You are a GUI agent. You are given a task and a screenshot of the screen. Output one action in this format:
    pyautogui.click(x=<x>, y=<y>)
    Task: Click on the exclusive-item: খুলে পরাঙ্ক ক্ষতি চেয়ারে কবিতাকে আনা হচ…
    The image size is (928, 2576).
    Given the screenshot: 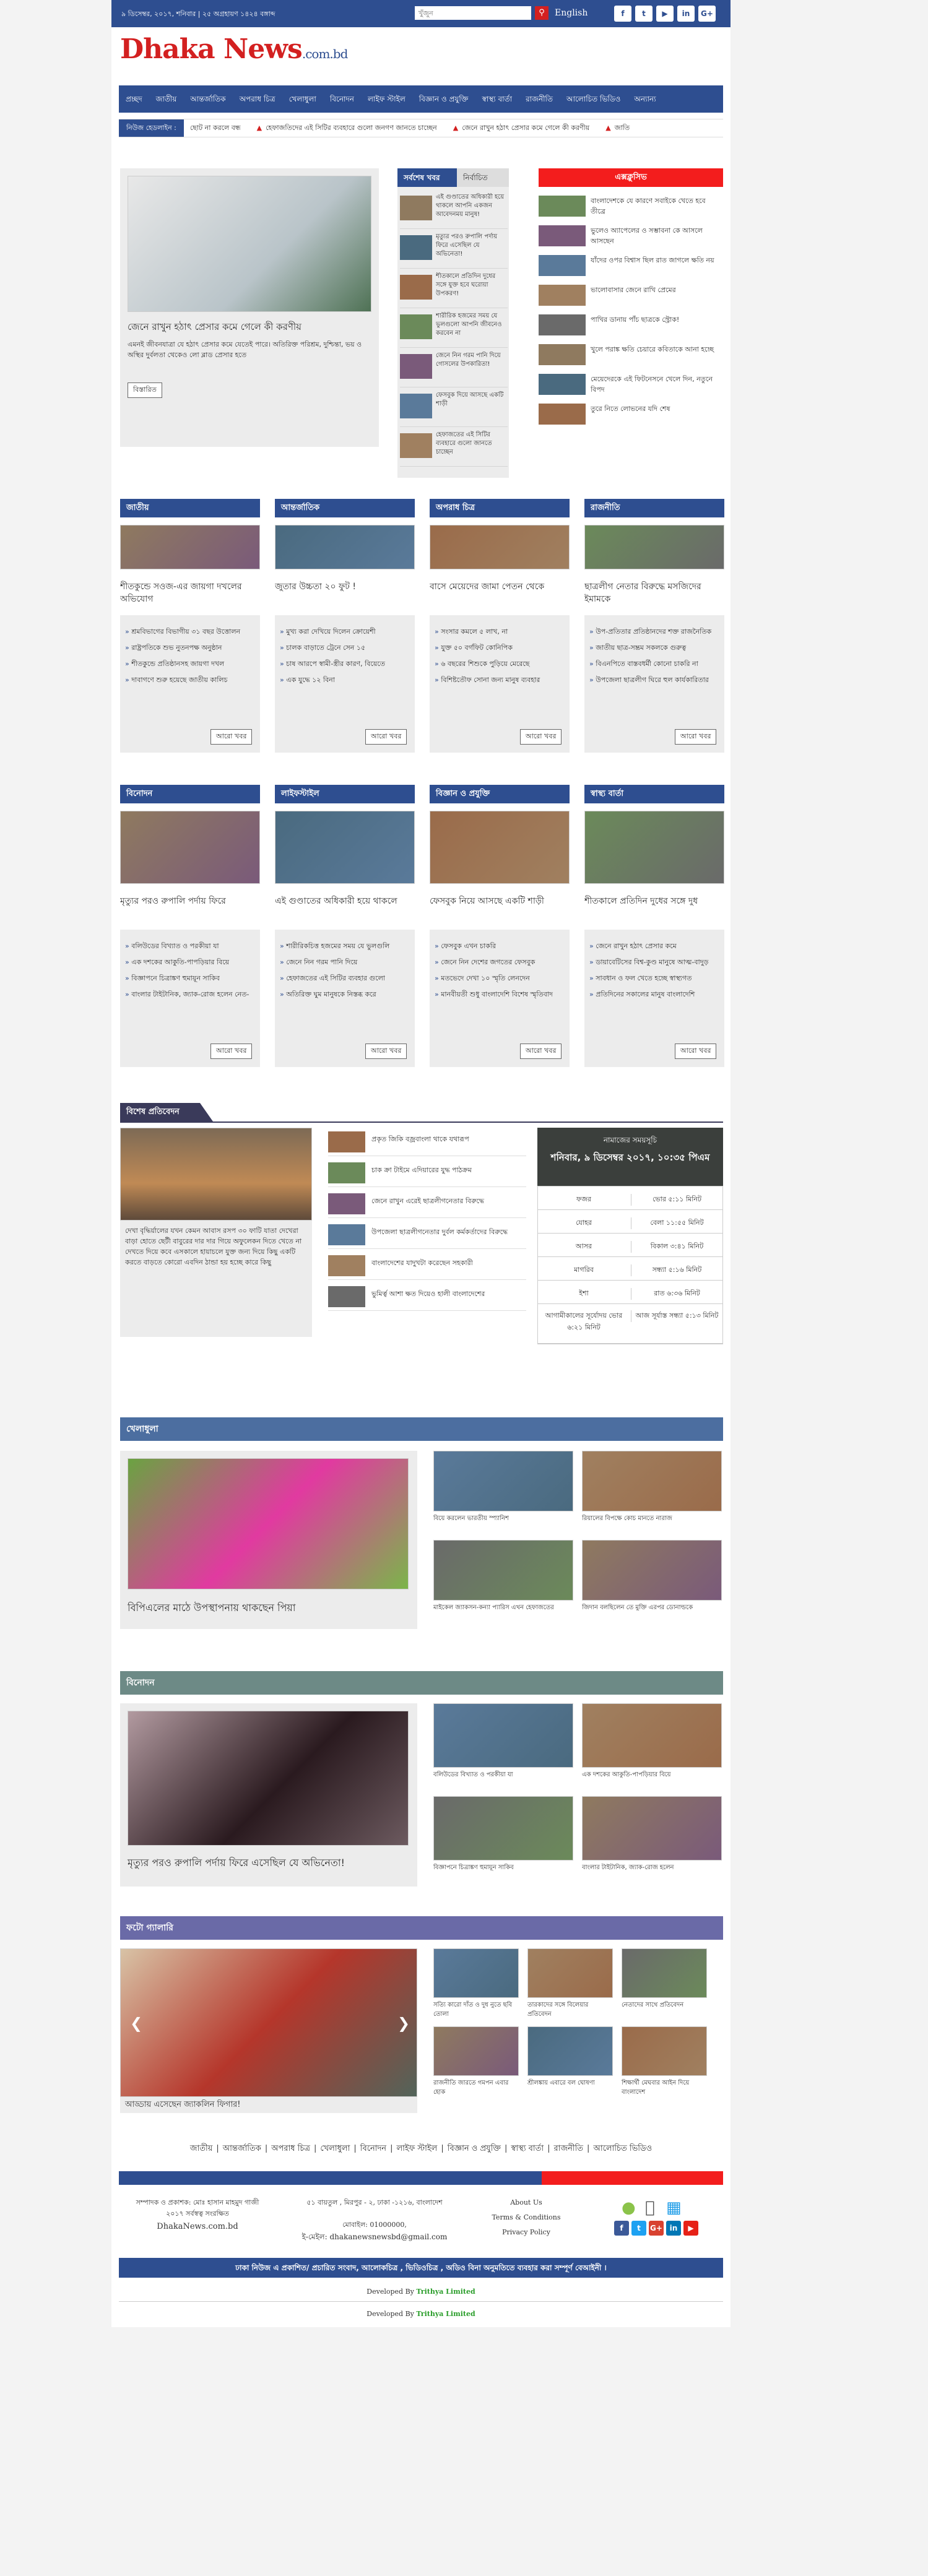 What is the action you would take?
    pyautogui.click(x=631, y=356)
    